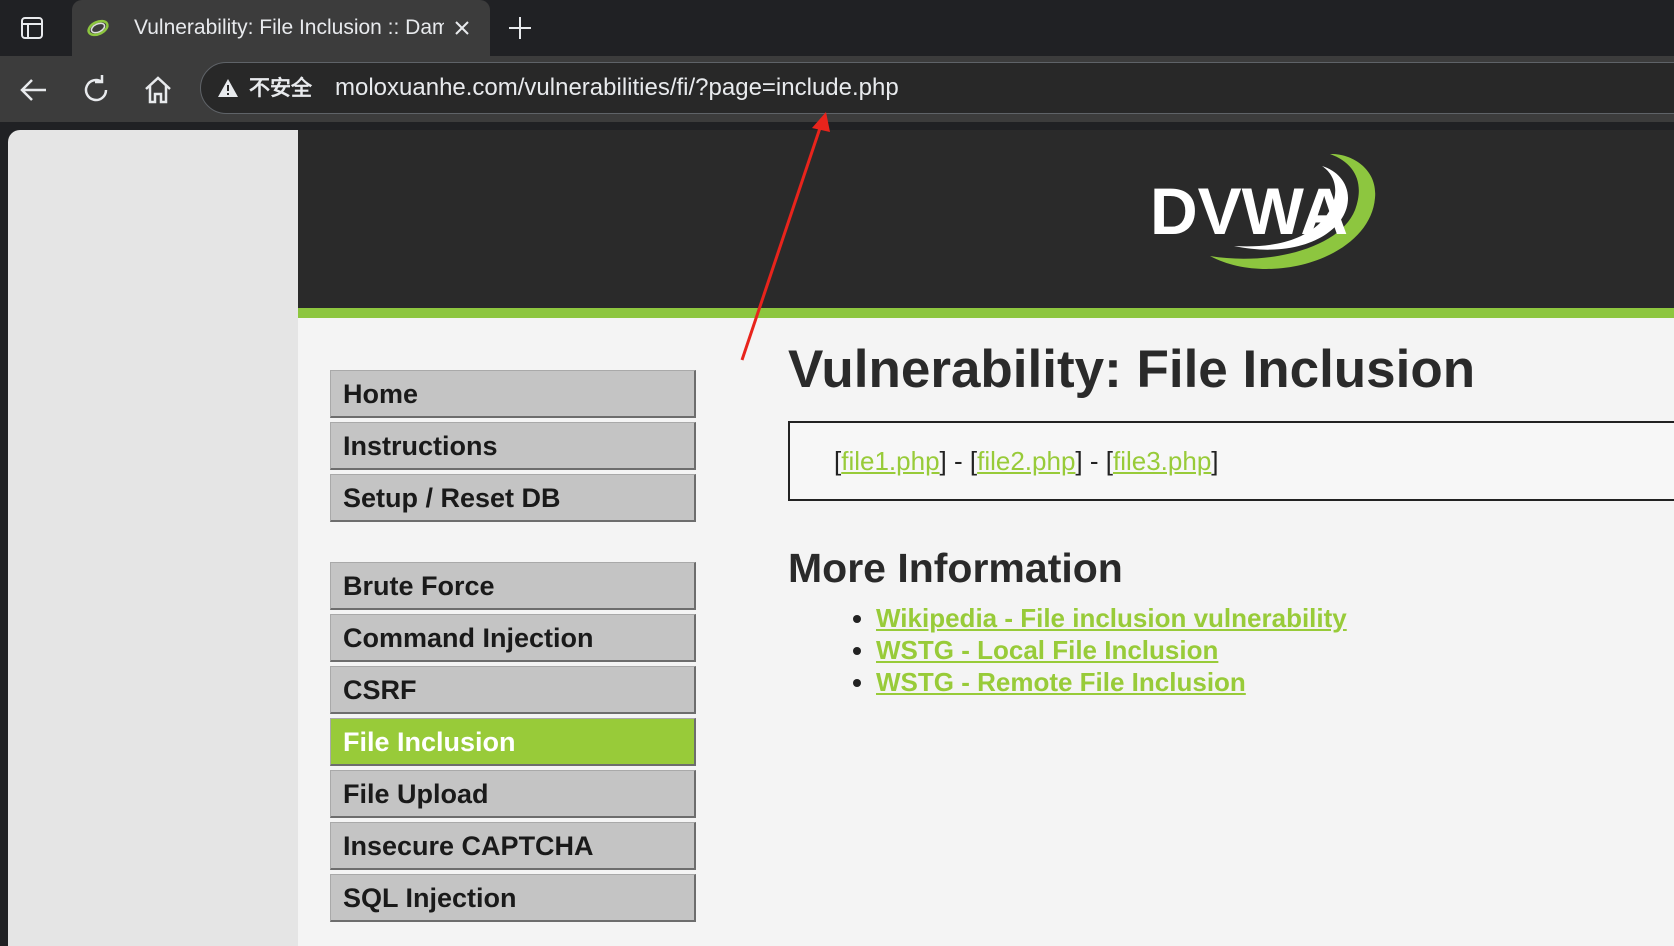 This screenshot has height=946, width=1674. Describe the element at coordinates (1132, 369) in the screenshot. I see `page-title: Vulnerability: File Inclusion` at that location.